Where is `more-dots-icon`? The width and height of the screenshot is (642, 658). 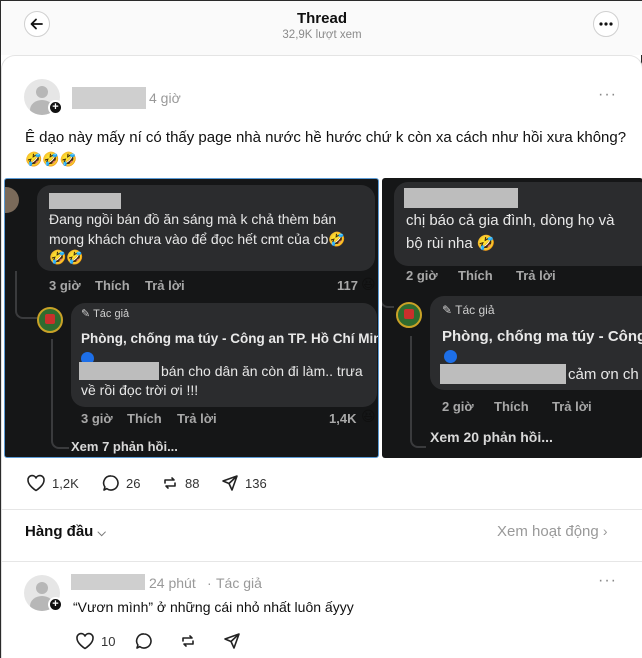 more-dots-icon is located at coordinates (606, 24).